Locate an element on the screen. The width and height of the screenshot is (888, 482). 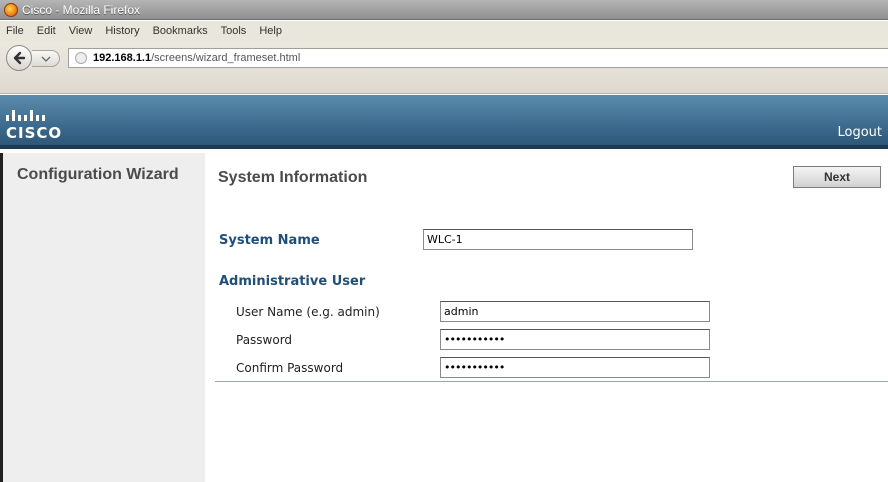
menu-help: Help is located at coordinates (270, 31).